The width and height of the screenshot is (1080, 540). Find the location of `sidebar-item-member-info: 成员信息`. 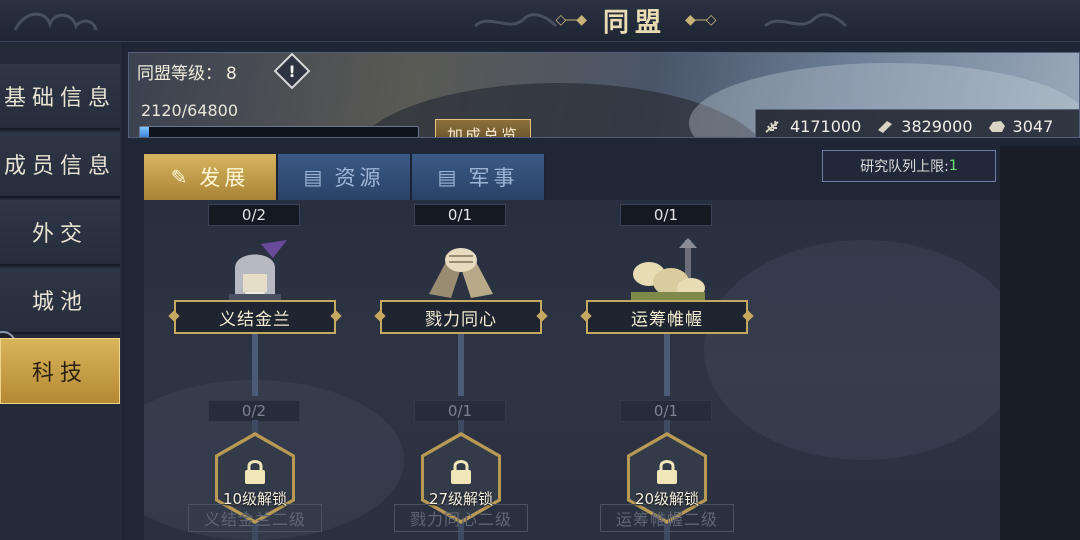

sidebar-item-member-info: 成员信息 is located at coordinates (60, 165).